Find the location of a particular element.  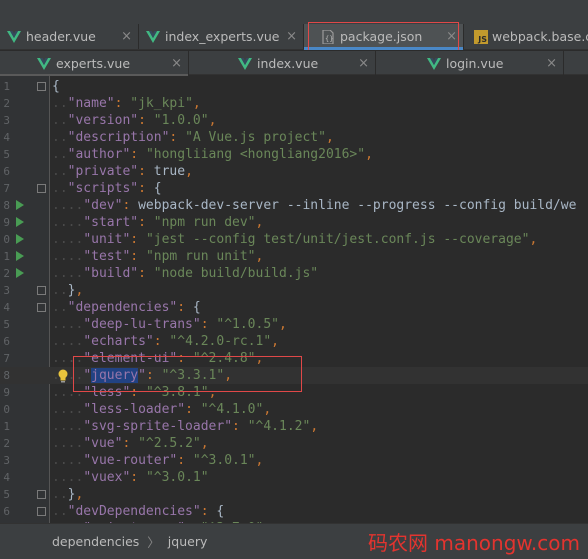

code-line: 0 ...."less-loader": "^4.1.0", is located at coordinates (294, 409).